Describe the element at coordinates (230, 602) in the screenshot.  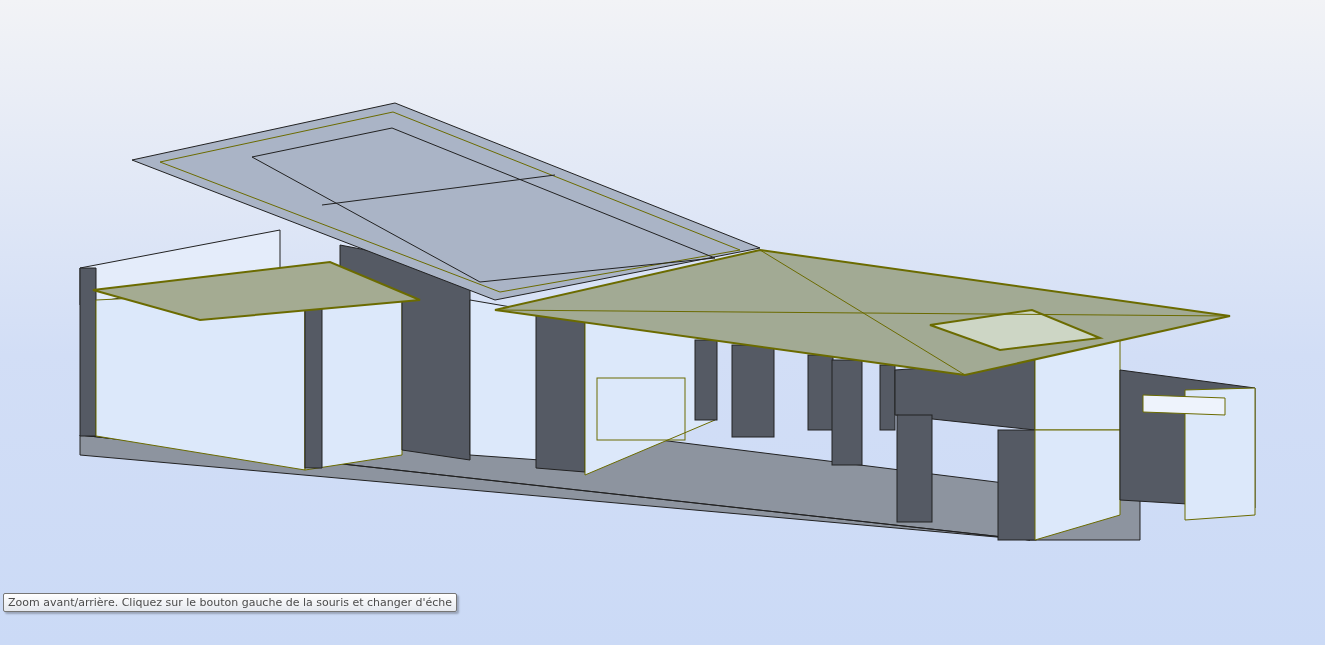
I see `tooltip: Zoom avant/arrière. Cliquez sur le bouton gauche de la souris et changer d'éche` at that location.